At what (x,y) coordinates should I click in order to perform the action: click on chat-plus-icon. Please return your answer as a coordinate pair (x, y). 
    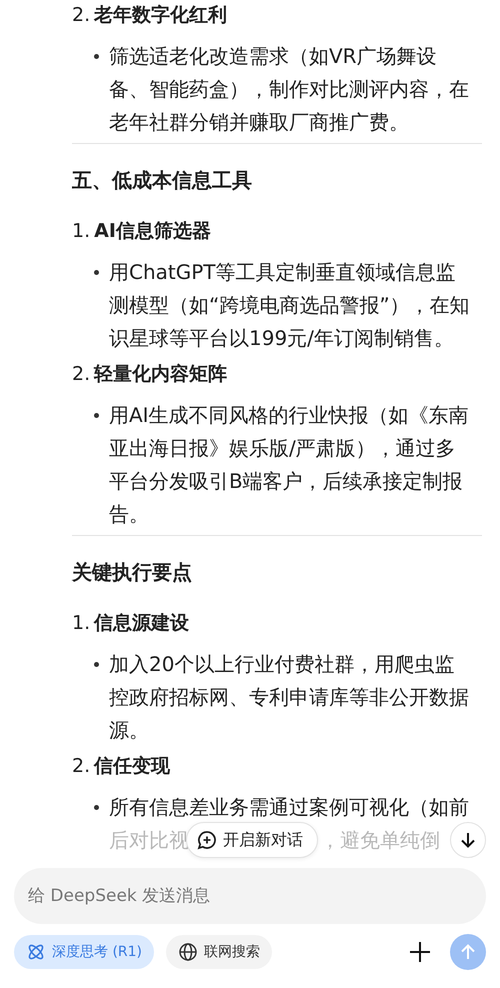
    Looking at the image, I should click on (207, 840).